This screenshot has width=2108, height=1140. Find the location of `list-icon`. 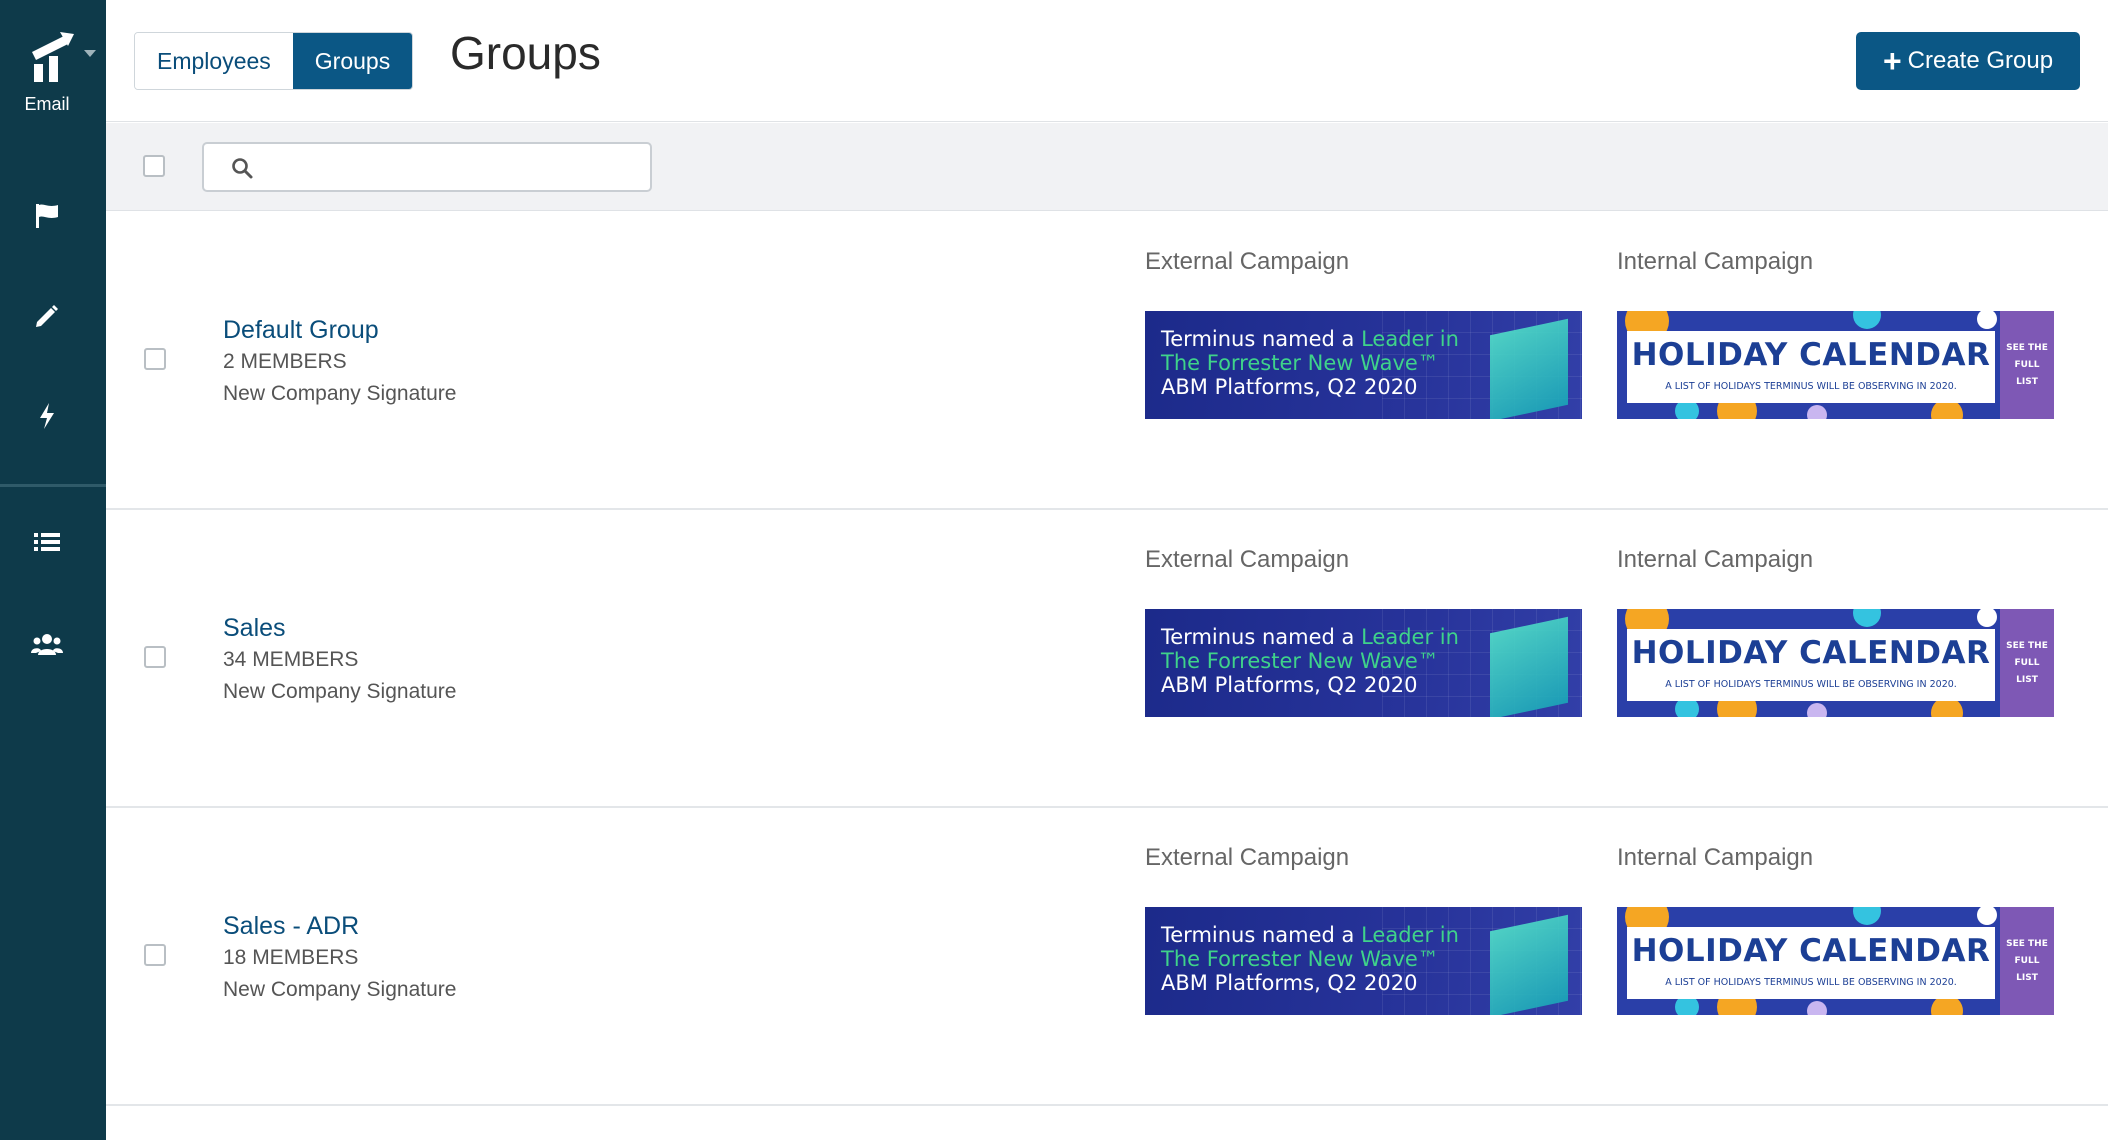

list-icon is located at coordinates (47, 542).